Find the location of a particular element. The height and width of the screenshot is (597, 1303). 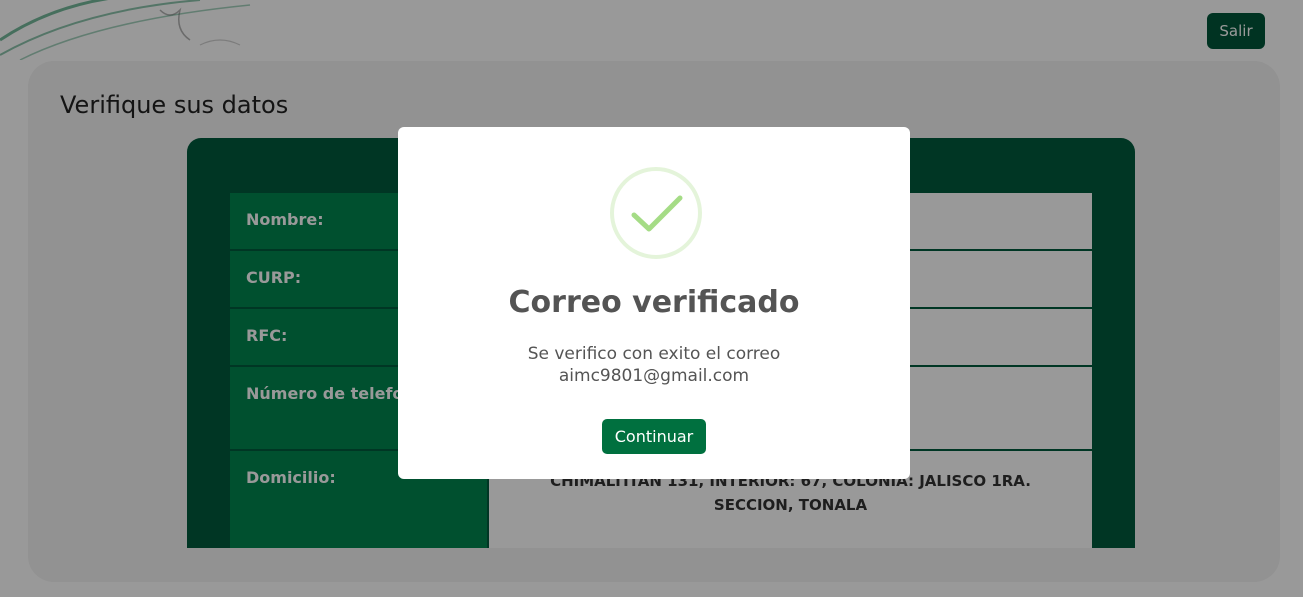

dialog-title: Correo verificado is located at coordinates (654, 302).